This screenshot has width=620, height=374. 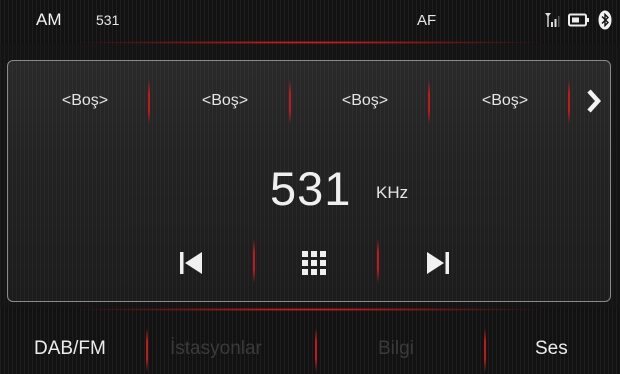 What do you see at coordinates (396, 349) in the screenshot?
I see `tab-info: Bilgi` at bounding box center [396, 349].